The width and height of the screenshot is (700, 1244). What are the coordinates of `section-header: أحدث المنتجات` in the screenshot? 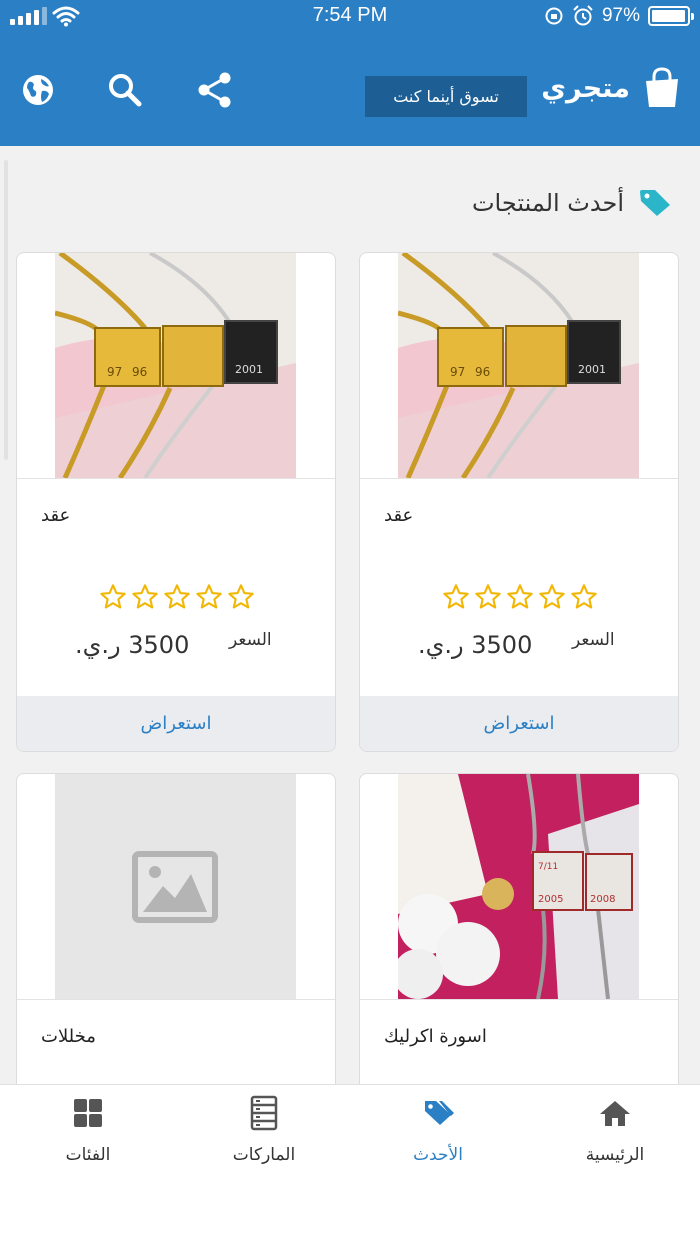 It's located at (572, 203).